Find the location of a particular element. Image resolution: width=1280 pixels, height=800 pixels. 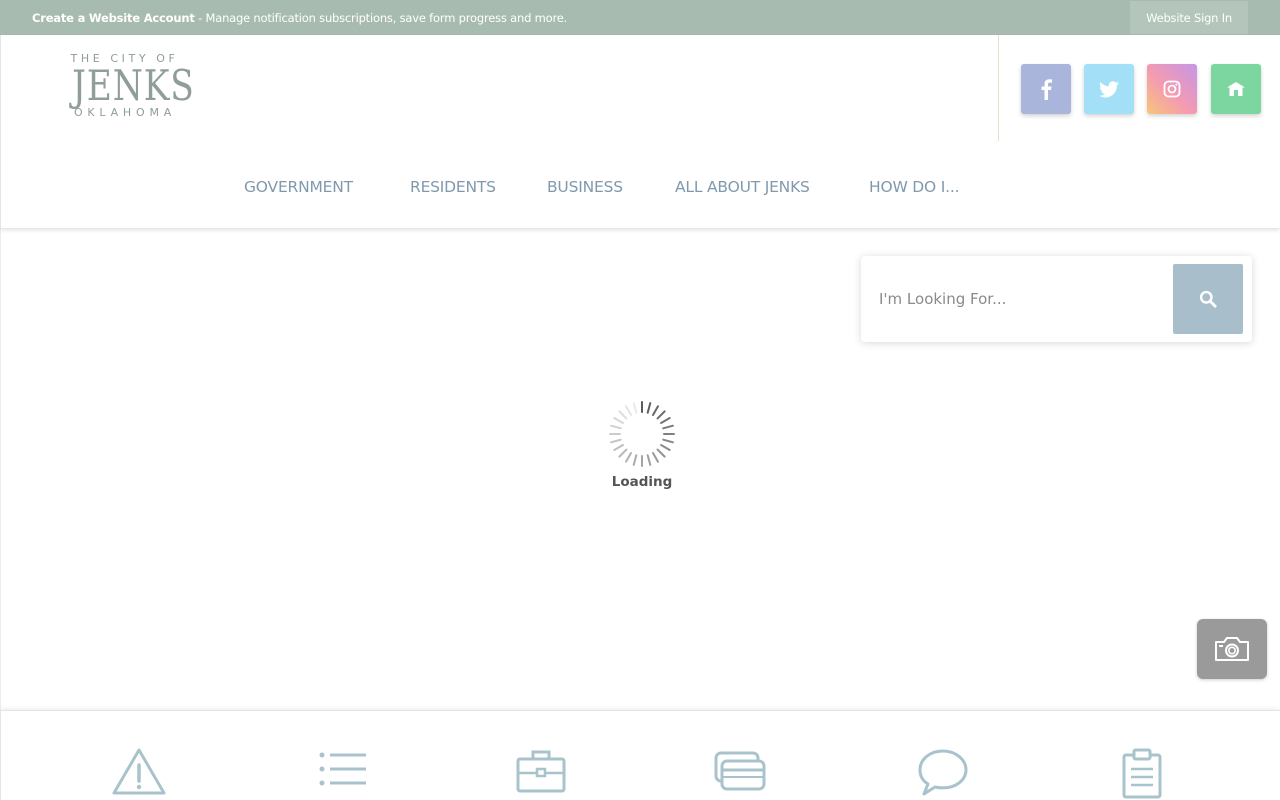

alert-icon is located at coordinates (139, 771).